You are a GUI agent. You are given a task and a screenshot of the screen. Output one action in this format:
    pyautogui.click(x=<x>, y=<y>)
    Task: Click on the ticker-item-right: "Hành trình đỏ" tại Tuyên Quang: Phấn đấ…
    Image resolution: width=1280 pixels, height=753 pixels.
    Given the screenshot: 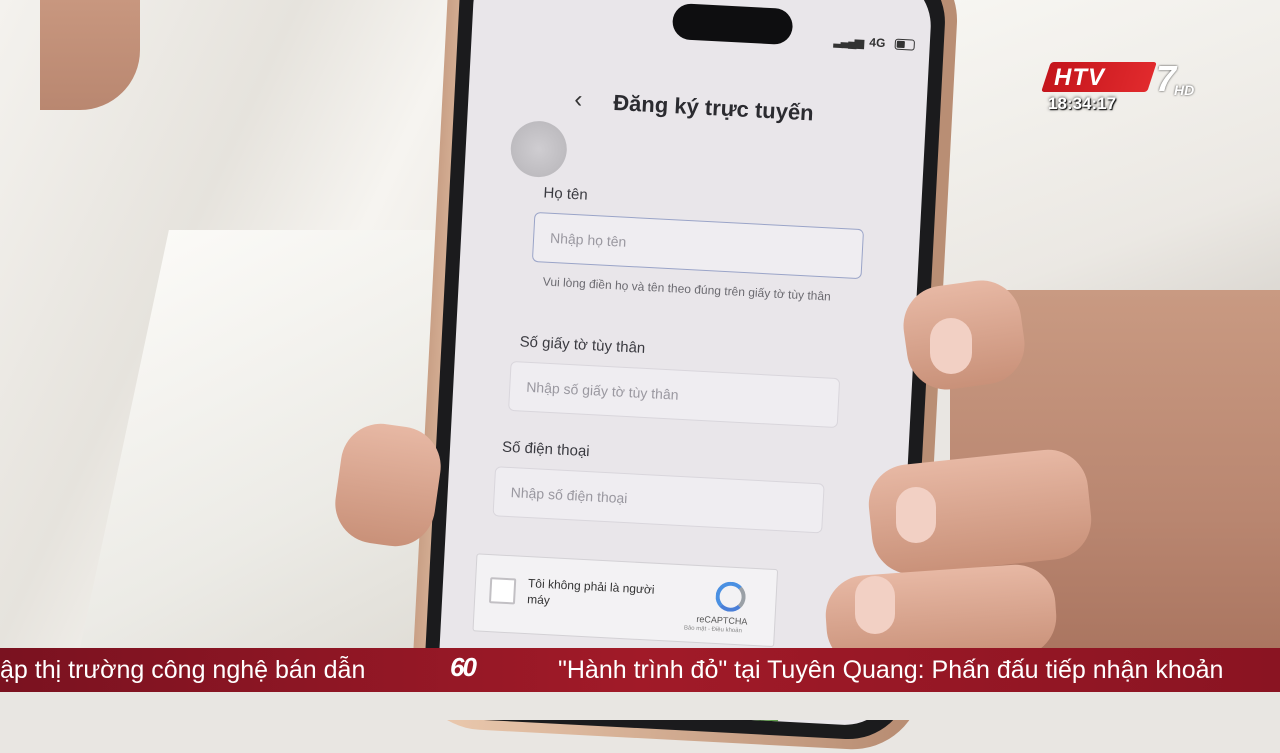 What is the action you would take?
    pyautogui.click(x=891, y=670)
    